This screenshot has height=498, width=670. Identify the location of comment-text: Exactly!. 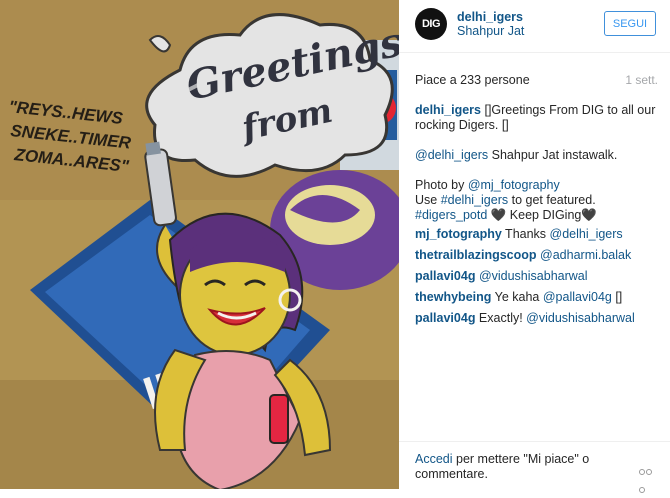
(501, 318).